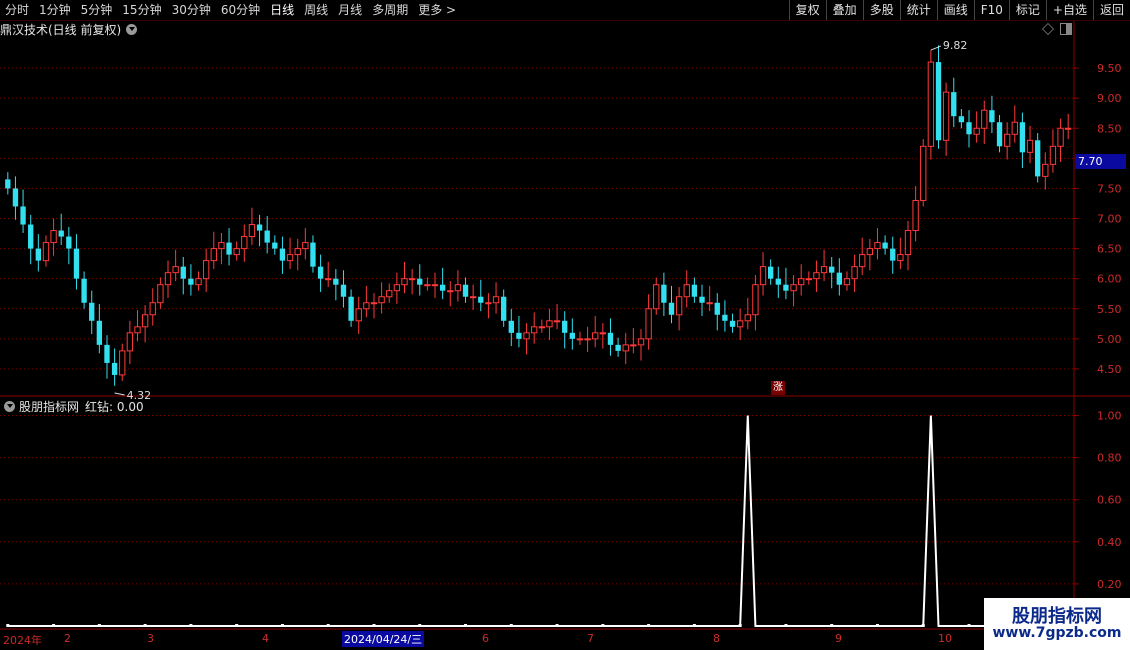 This screenshot has height=650, width=1130. I want to click on price-tick-label: 6.00, so click(1109, 279).